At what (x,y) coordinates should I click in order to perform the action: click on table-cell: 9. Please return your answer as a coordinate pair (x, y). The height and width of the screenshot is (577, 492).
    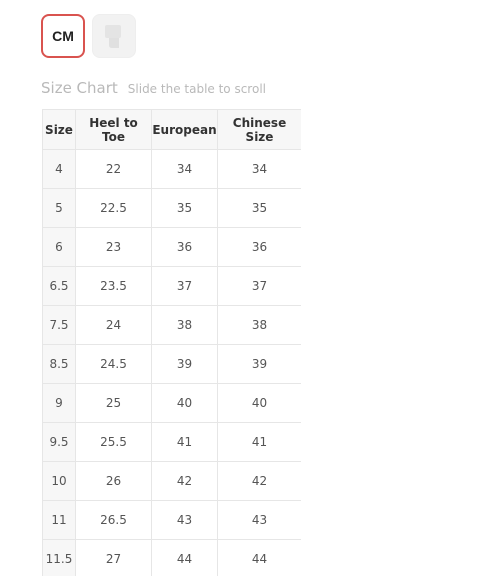
    Looking at the image, I should click on (59, 403).